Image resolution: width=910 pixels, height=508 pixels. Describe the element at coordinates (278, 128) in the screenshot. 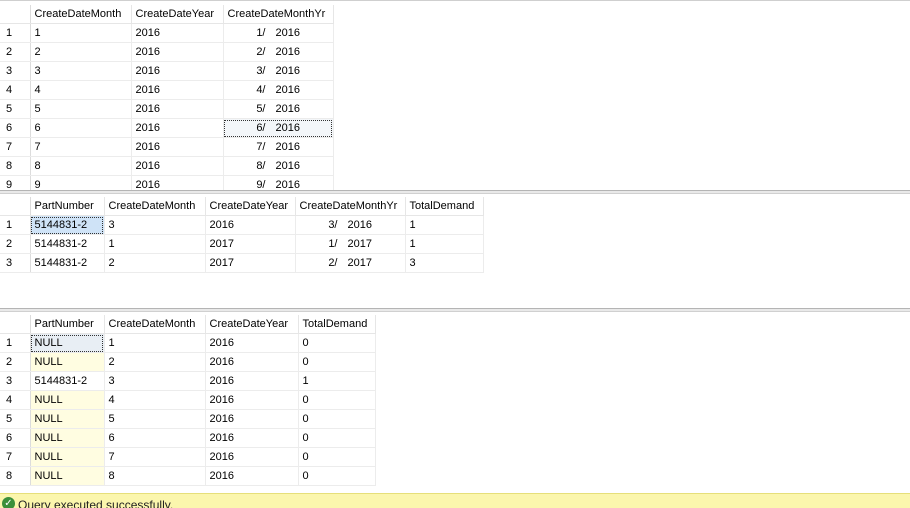

I see `cell-createdatemonthyr-focused: 6/2016` at that location.